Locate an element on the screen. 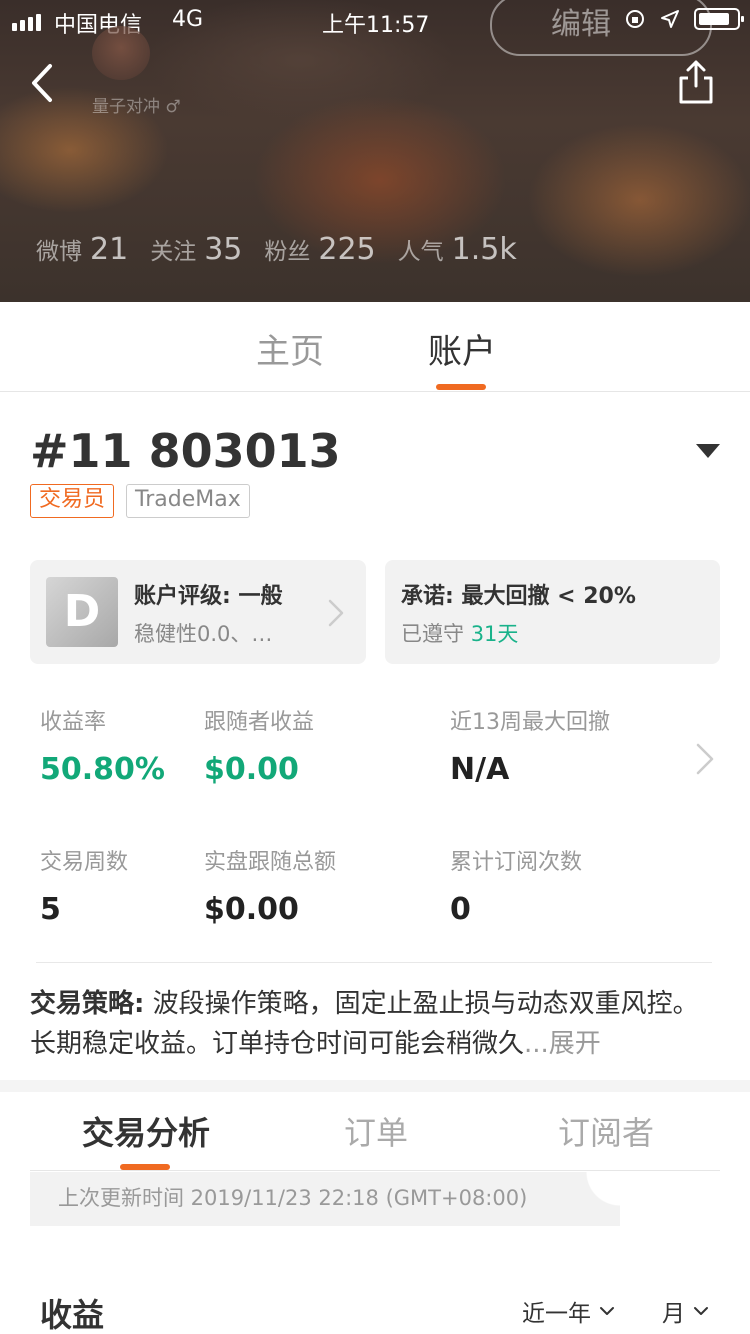  back-icon is located at coordinates (44, 83).